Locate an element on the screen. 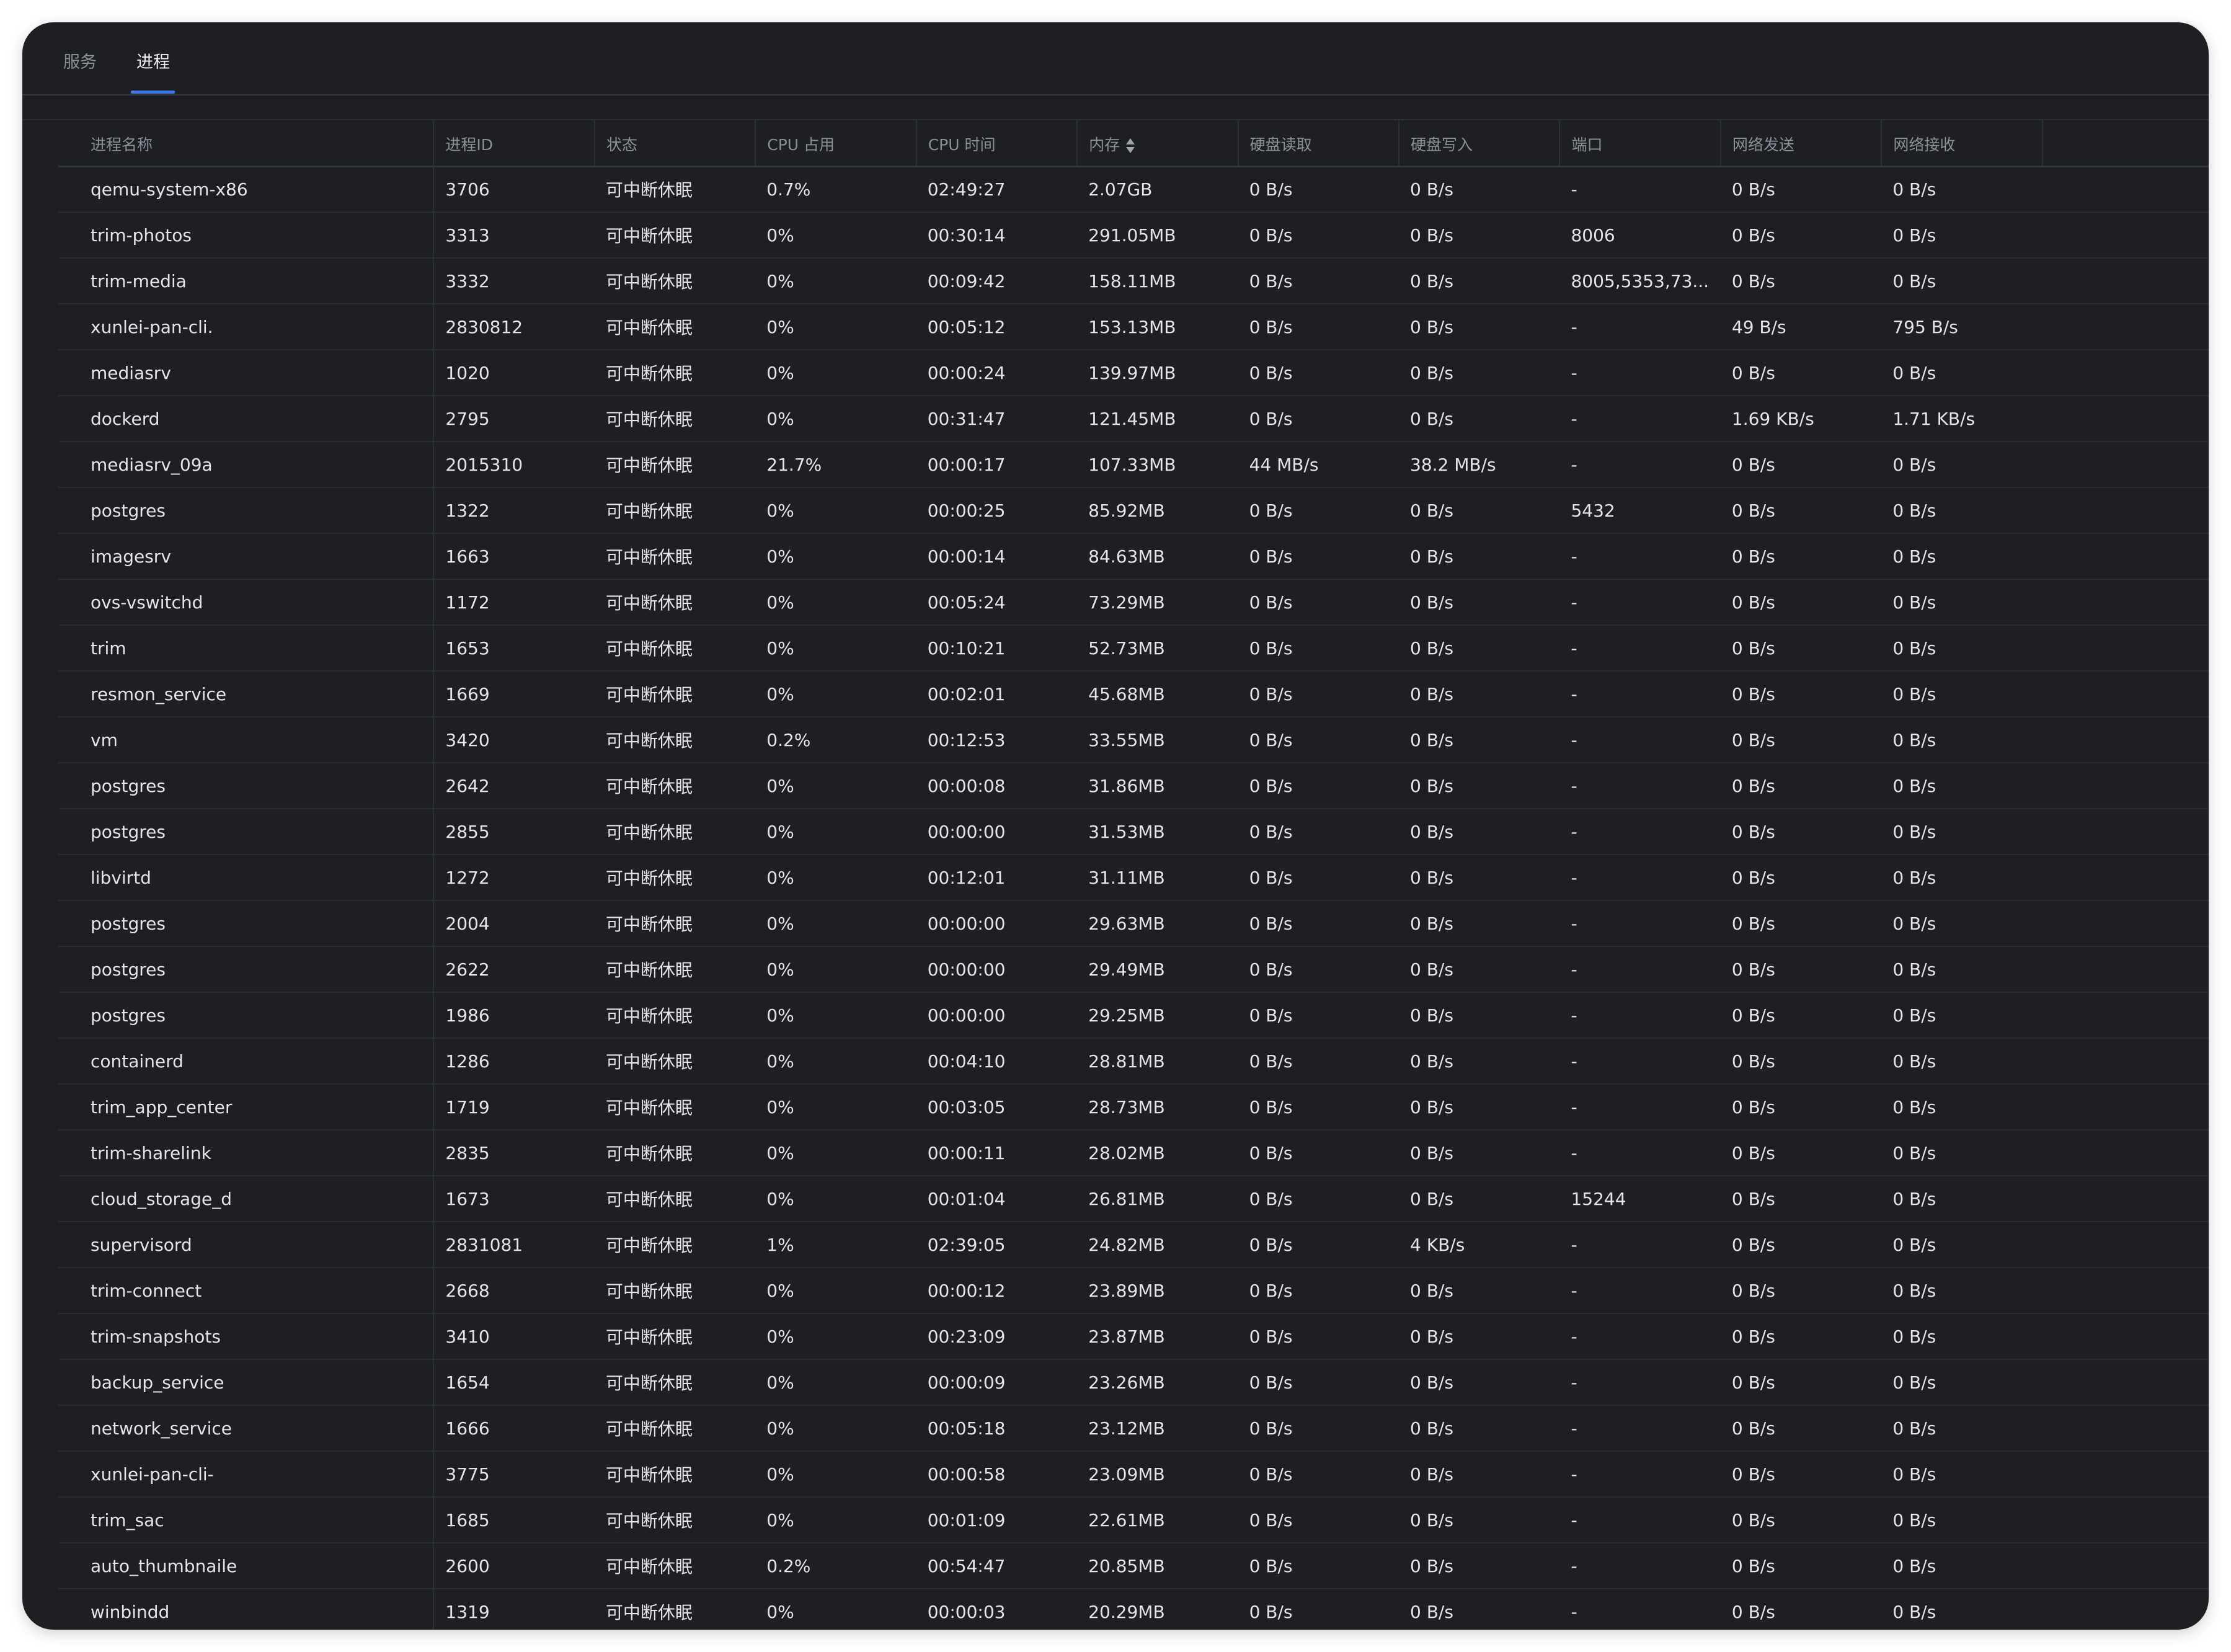  cell-pid: 1653 is located at coordinates (514, 648).